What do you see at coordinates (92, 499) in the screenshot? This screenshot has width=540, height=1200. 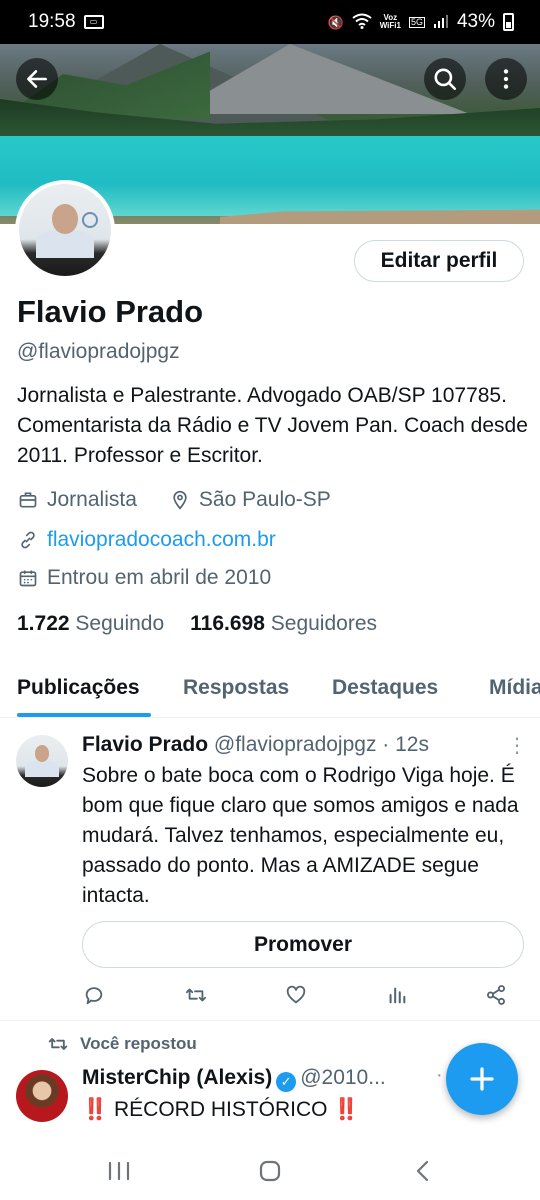 I see `profile-occupation: Jornalista` at bounding box center [92, 499].